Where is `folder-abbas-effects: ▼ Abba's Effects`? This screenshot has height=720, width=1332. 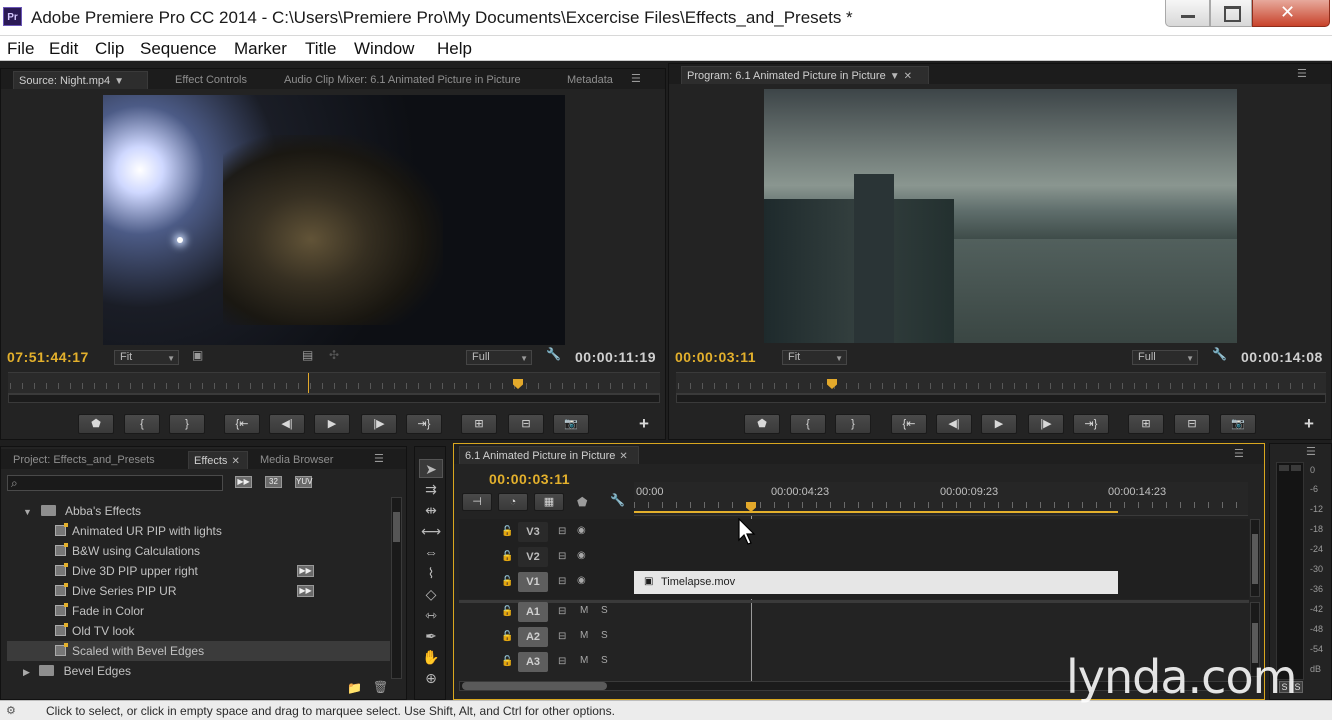
folder-abbas-effects: ▼ Abba's Effects is located at coordinates (198, 511).